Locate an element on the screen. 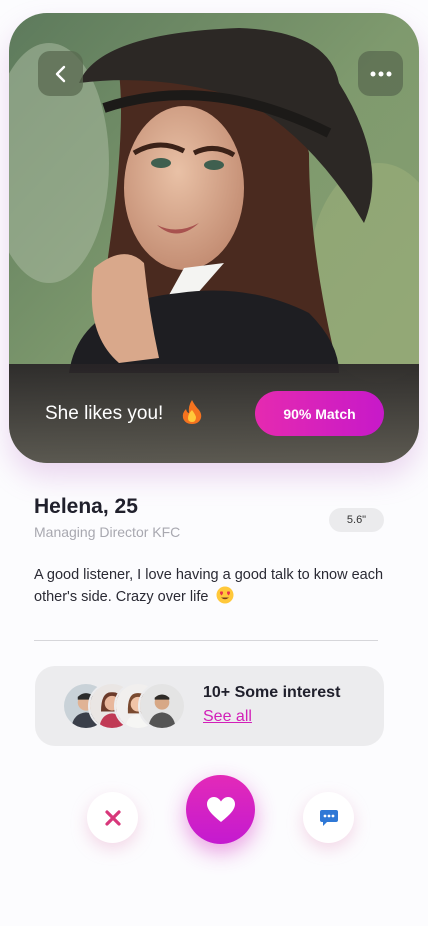  interest-avatars is located at coordinates (124, 706).